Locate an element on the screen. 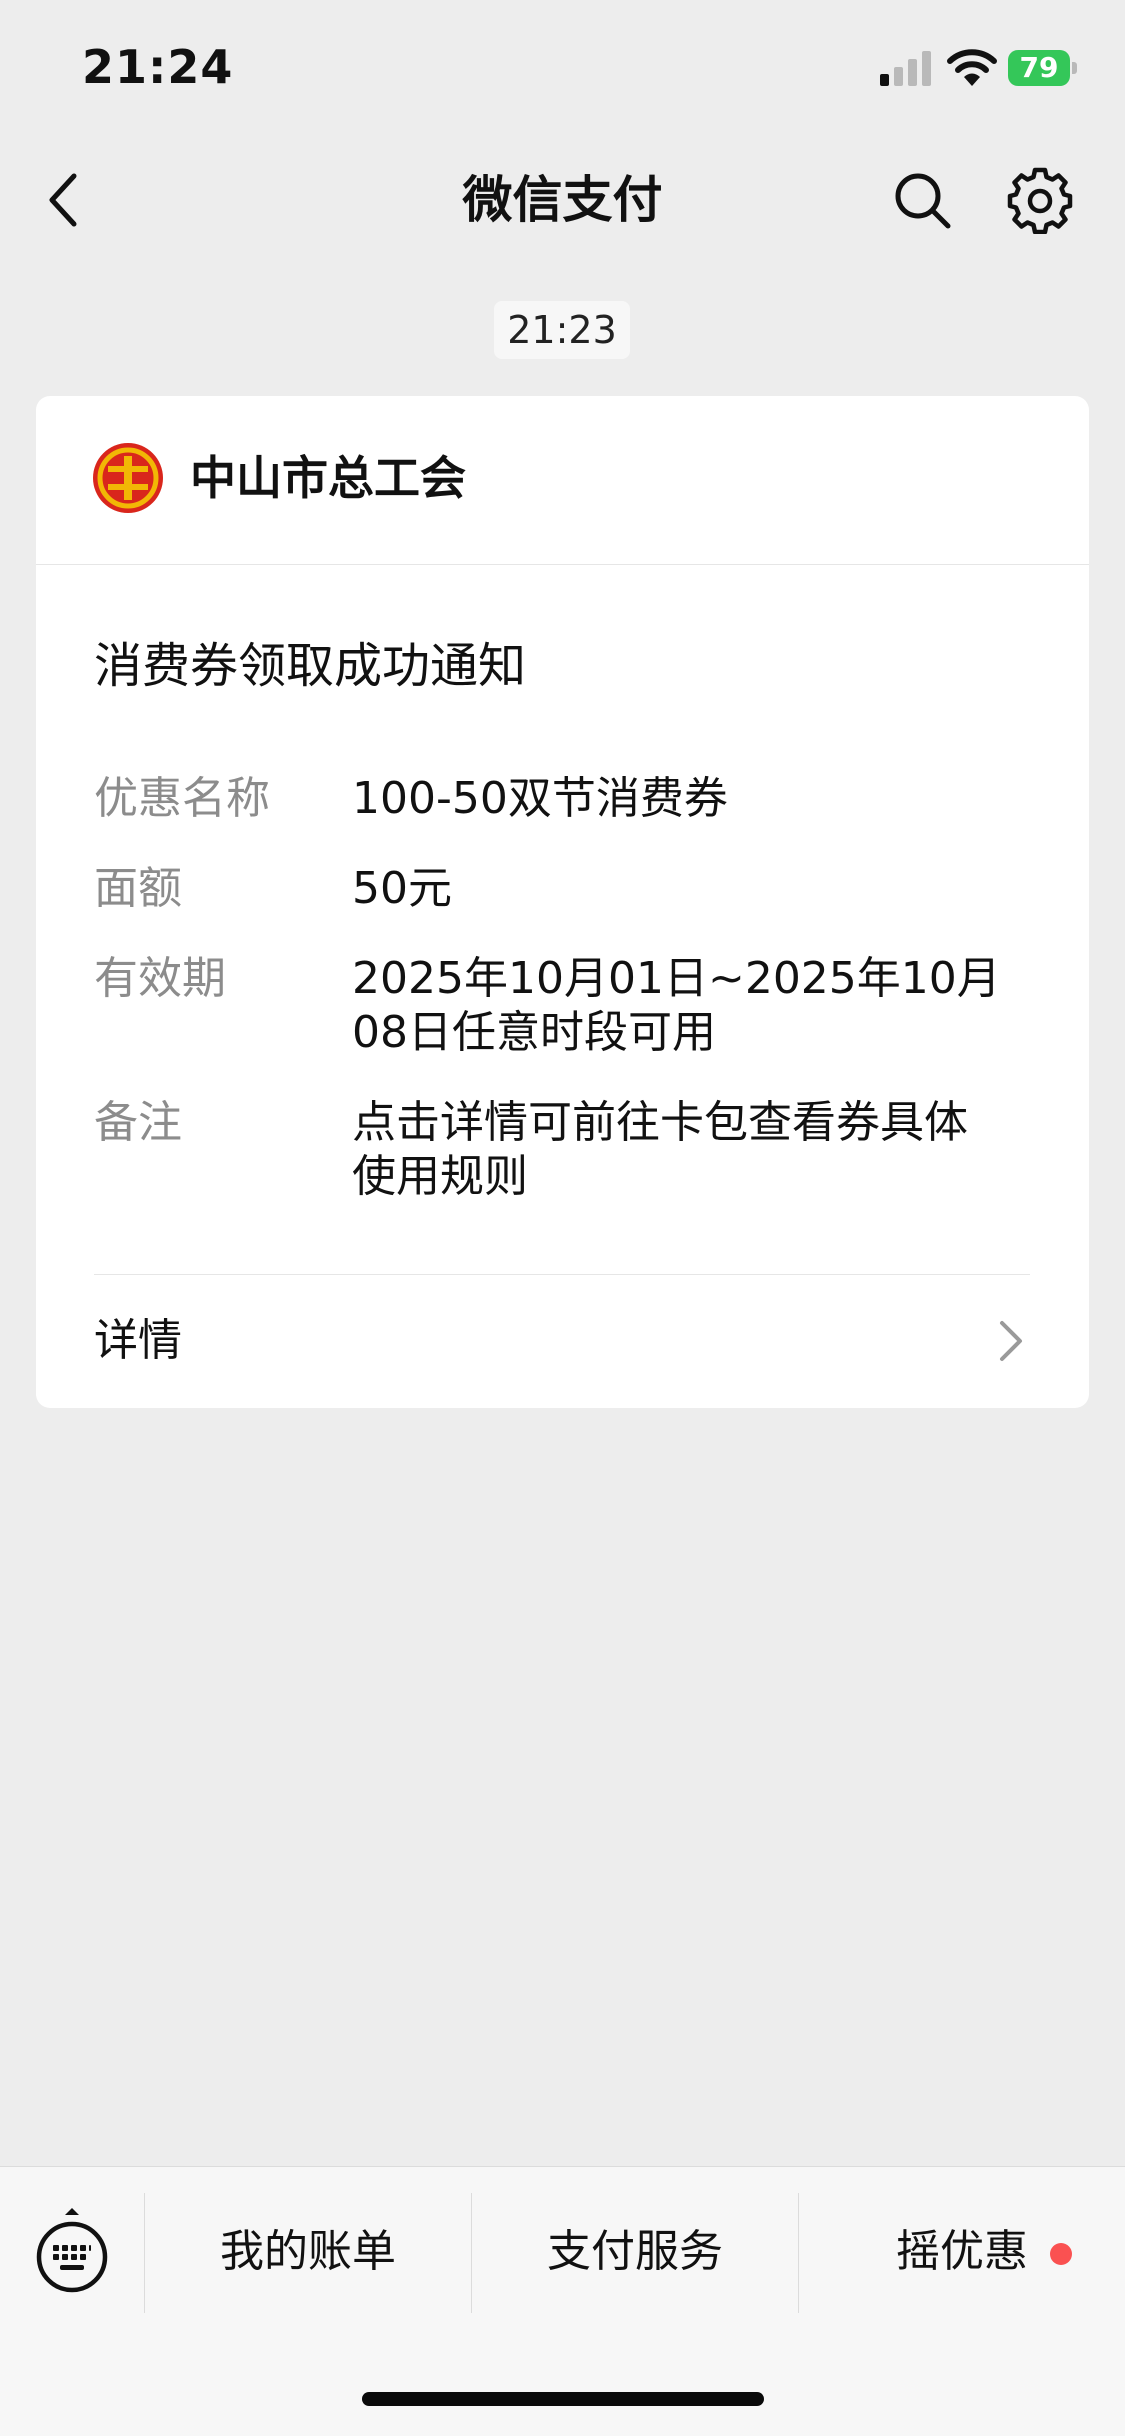  tab-shake-discounts: 摇优惠 is located at coordinates (962, 2252).